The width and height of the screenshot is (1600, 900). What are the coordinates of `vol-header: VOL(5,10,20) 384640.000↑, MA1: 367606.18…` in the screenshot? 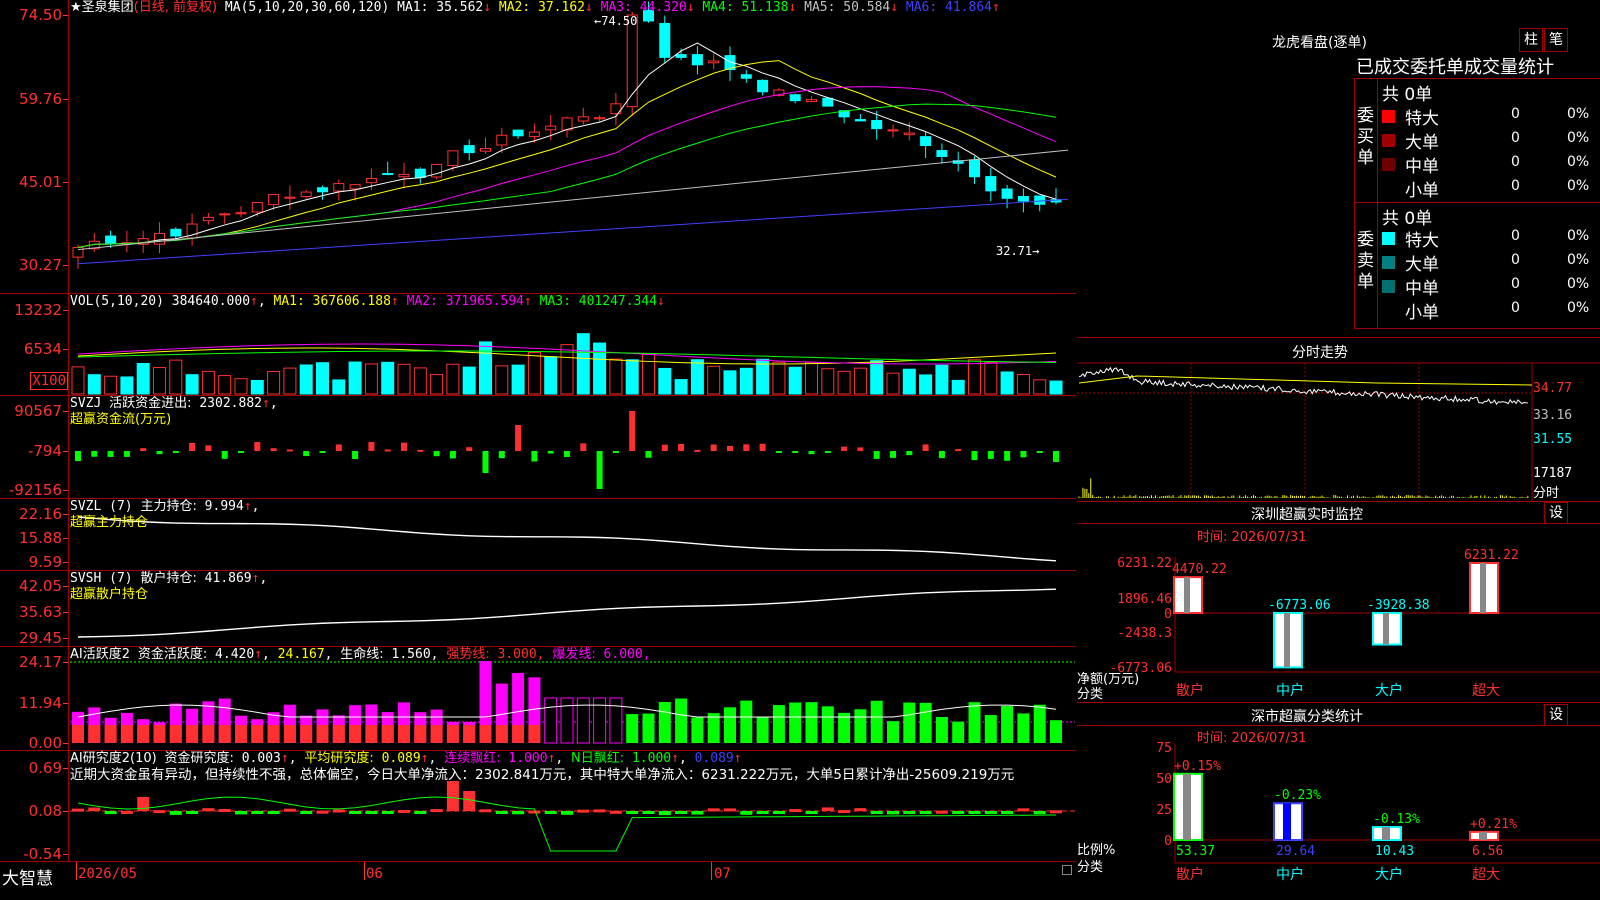 It's located at (367, 301).